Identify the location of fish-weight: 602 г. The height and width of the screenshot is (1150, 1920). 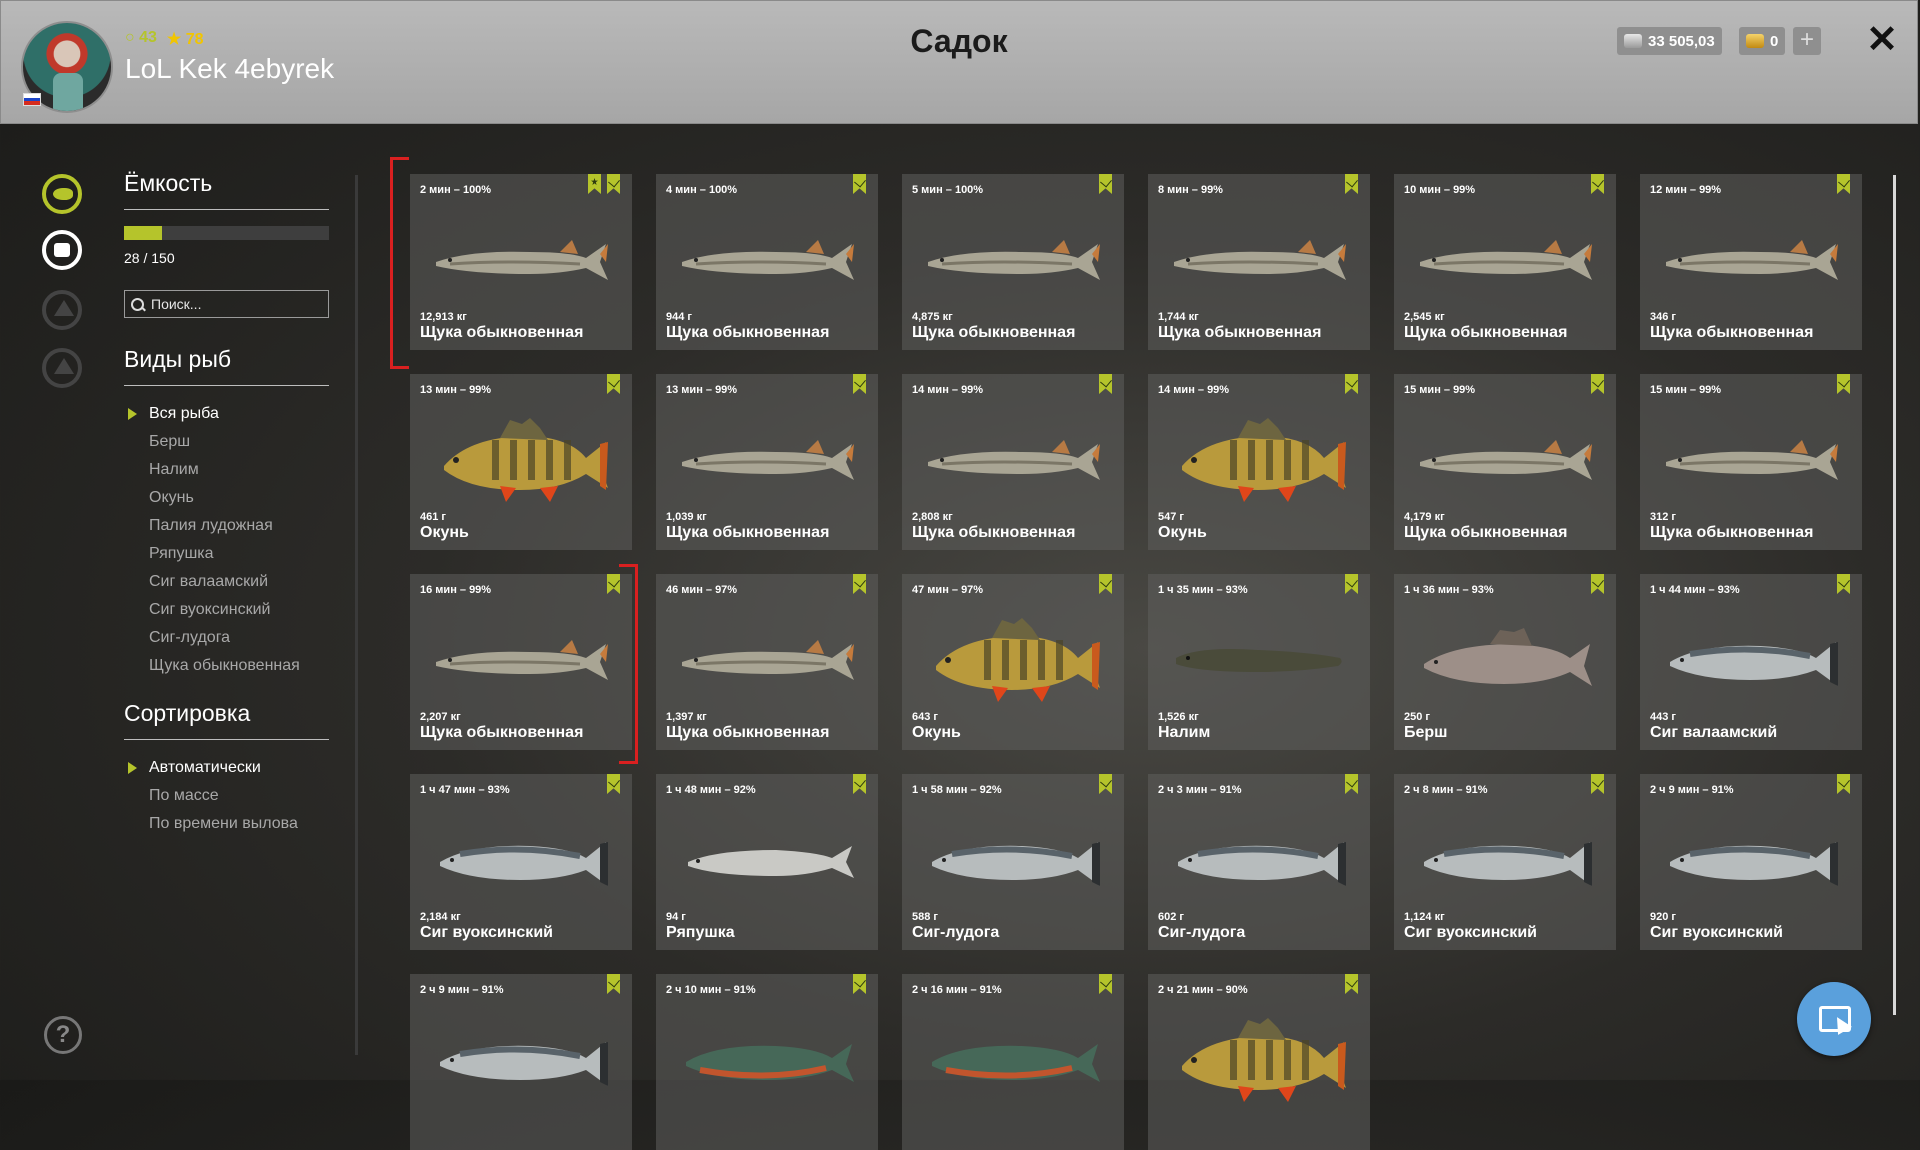
(1171, 917).